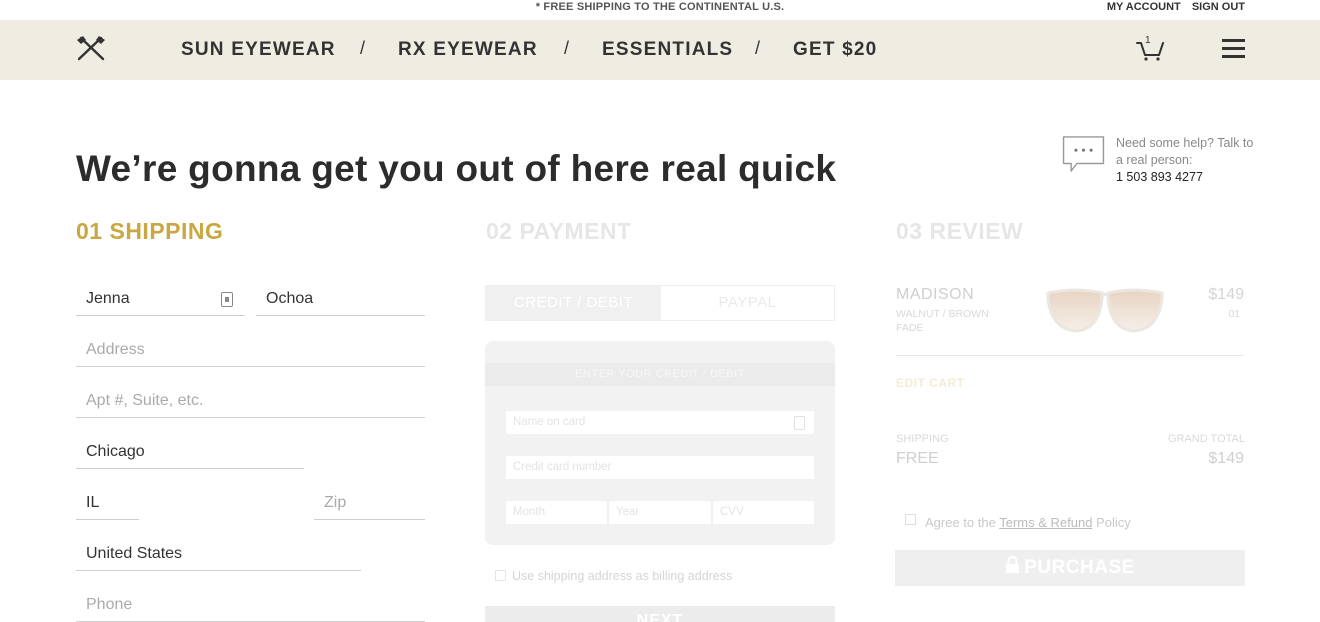 Image resolution: width=1320 pixels, height=622 pixels. I want to click on zip-field: Zip, so click(369, 505).